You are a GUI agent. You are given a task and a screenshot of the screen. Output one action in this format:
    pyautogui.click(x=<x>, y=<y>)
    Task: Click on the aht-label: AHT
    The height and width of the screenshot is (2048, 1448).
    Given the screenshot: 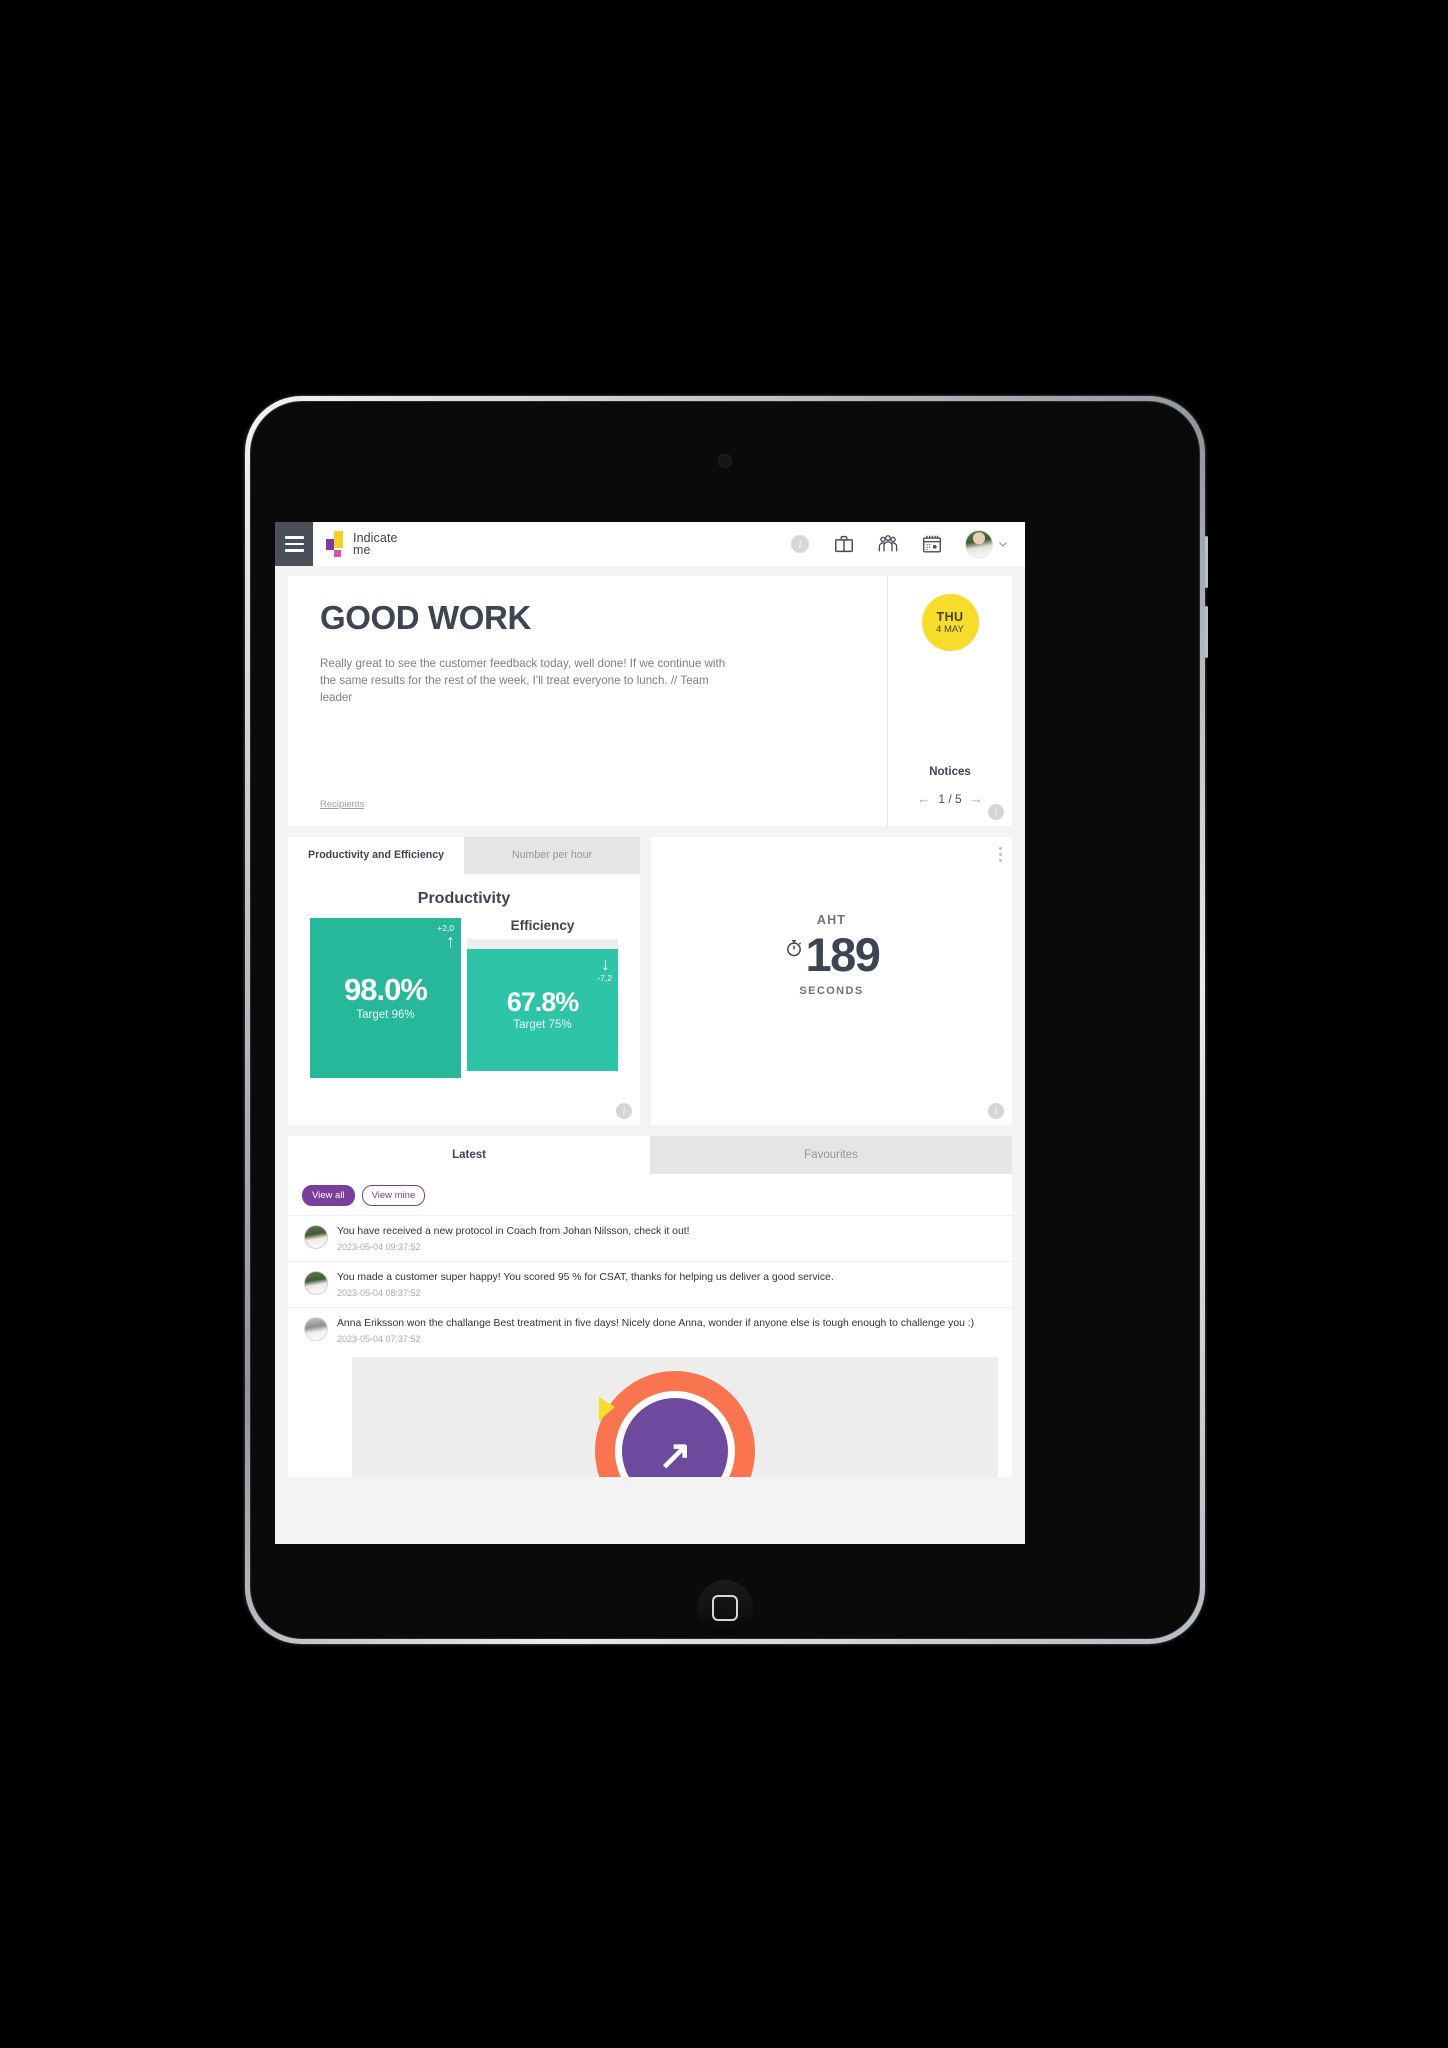 What is the action you would take?
    pyautogui.click(x=831, y=920)
    